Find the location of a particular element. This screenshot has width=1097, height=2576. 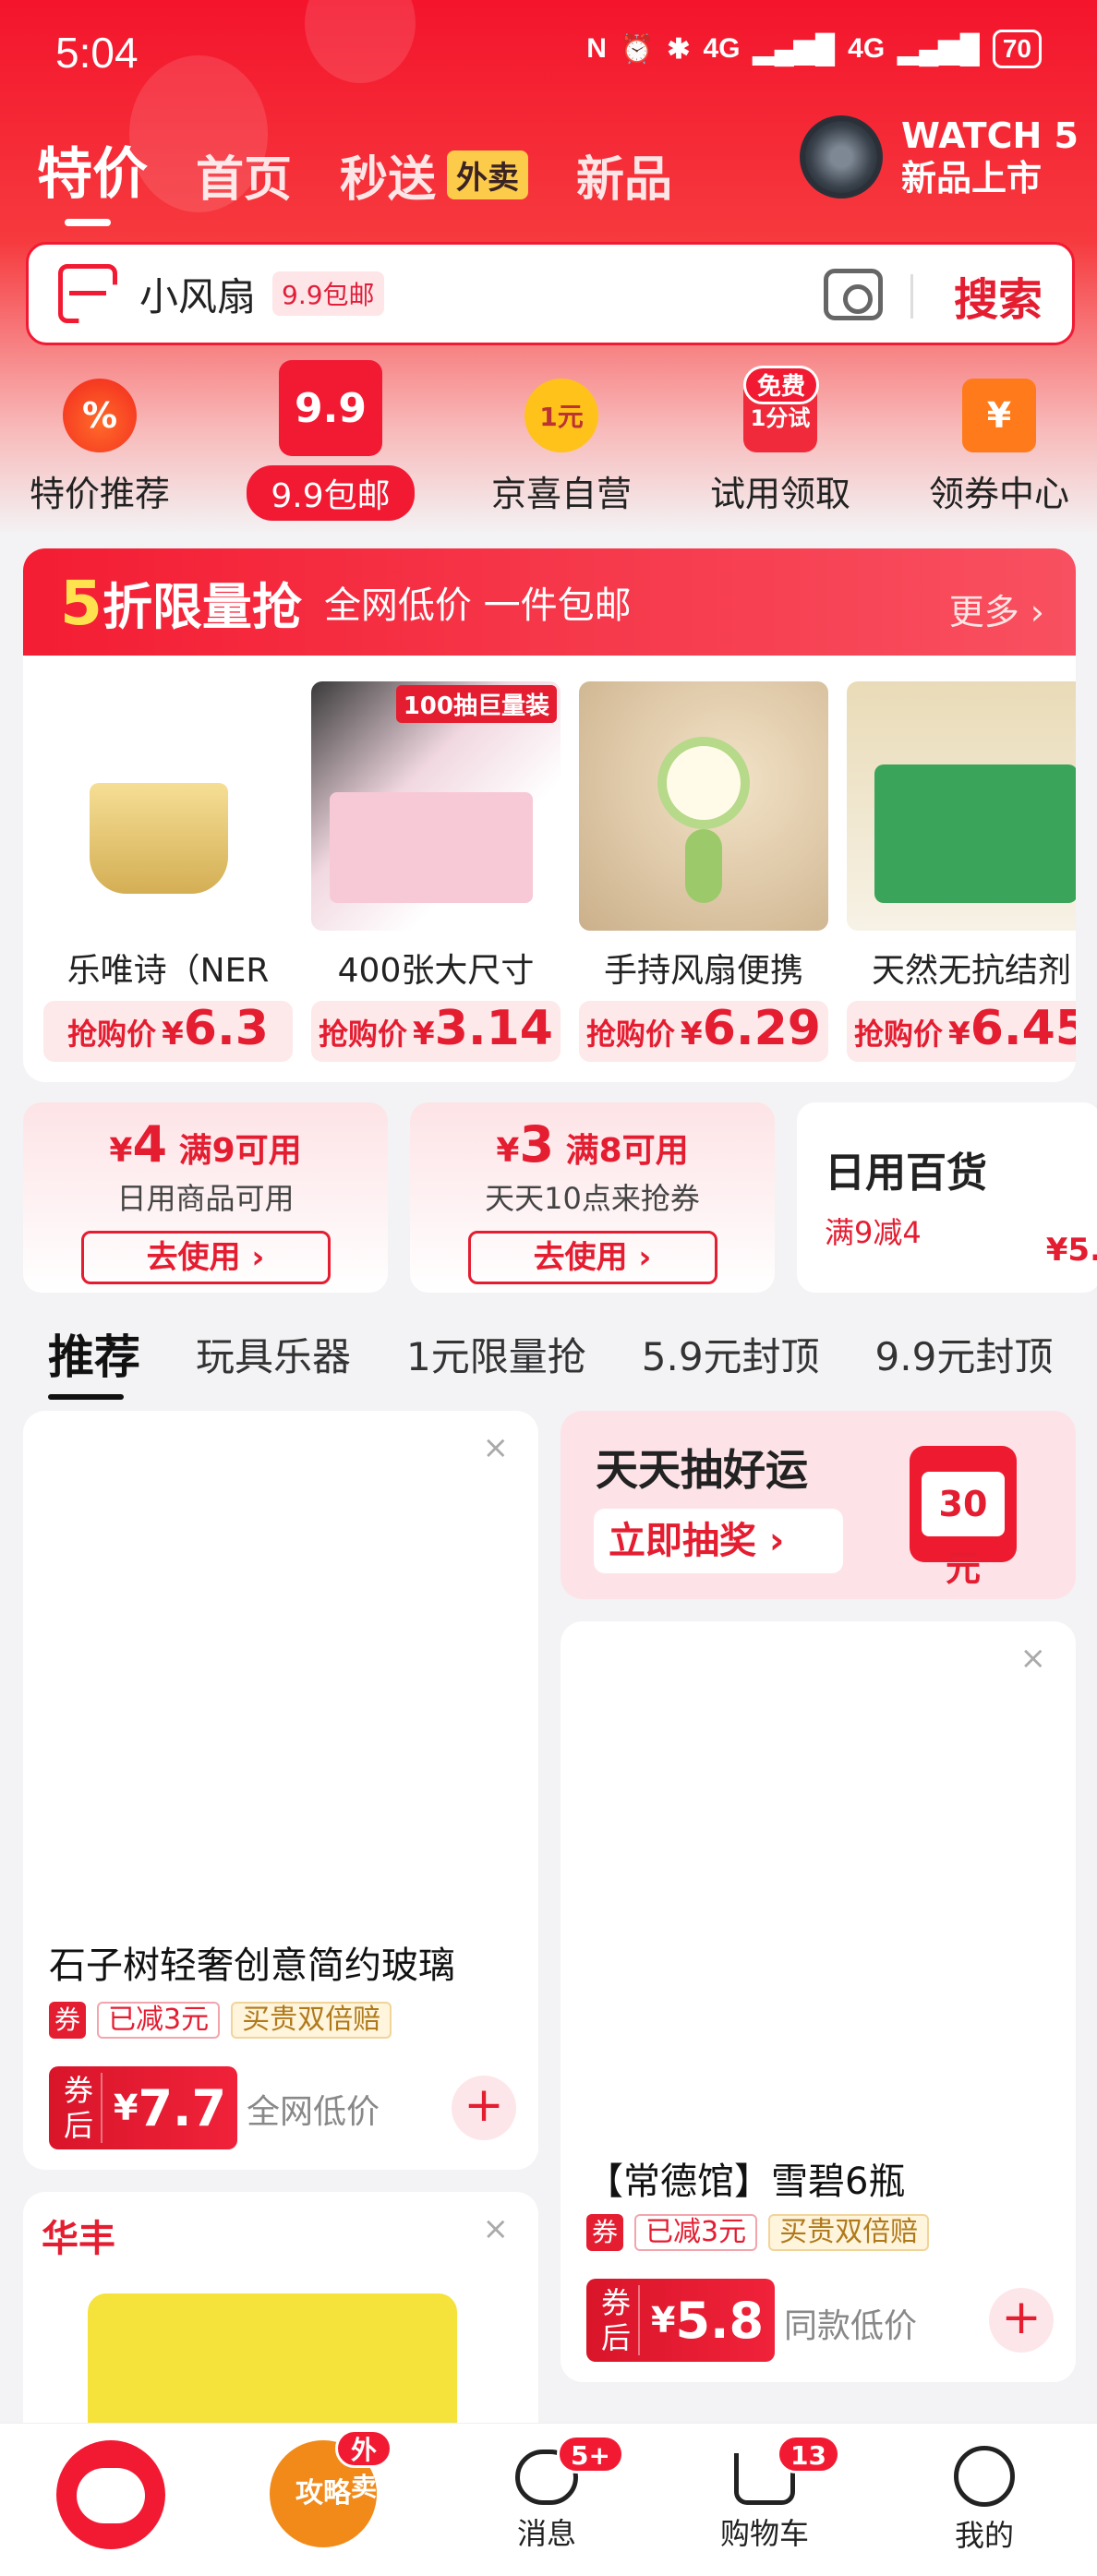

quick-link-tejia: % 特价推荐 is located at coordinates (99, 447).